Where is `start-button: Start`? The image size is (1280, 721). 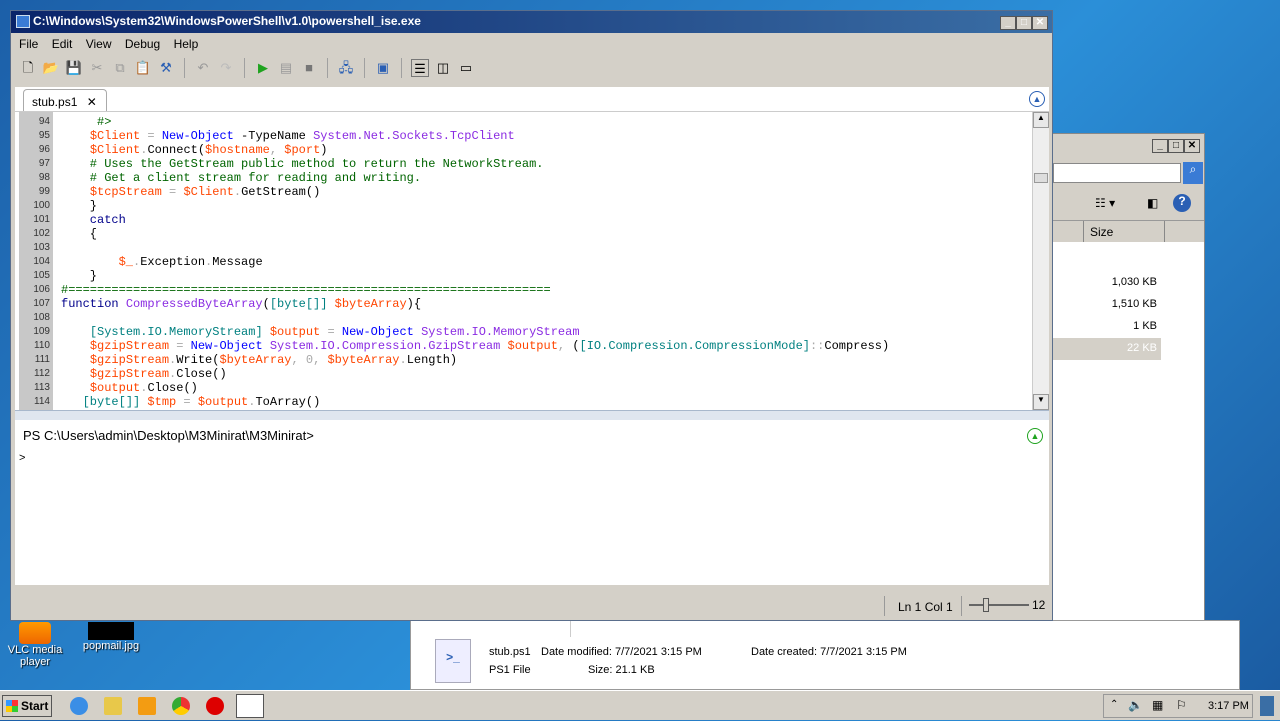 start-button: Start is located at coordinates (27, 706).